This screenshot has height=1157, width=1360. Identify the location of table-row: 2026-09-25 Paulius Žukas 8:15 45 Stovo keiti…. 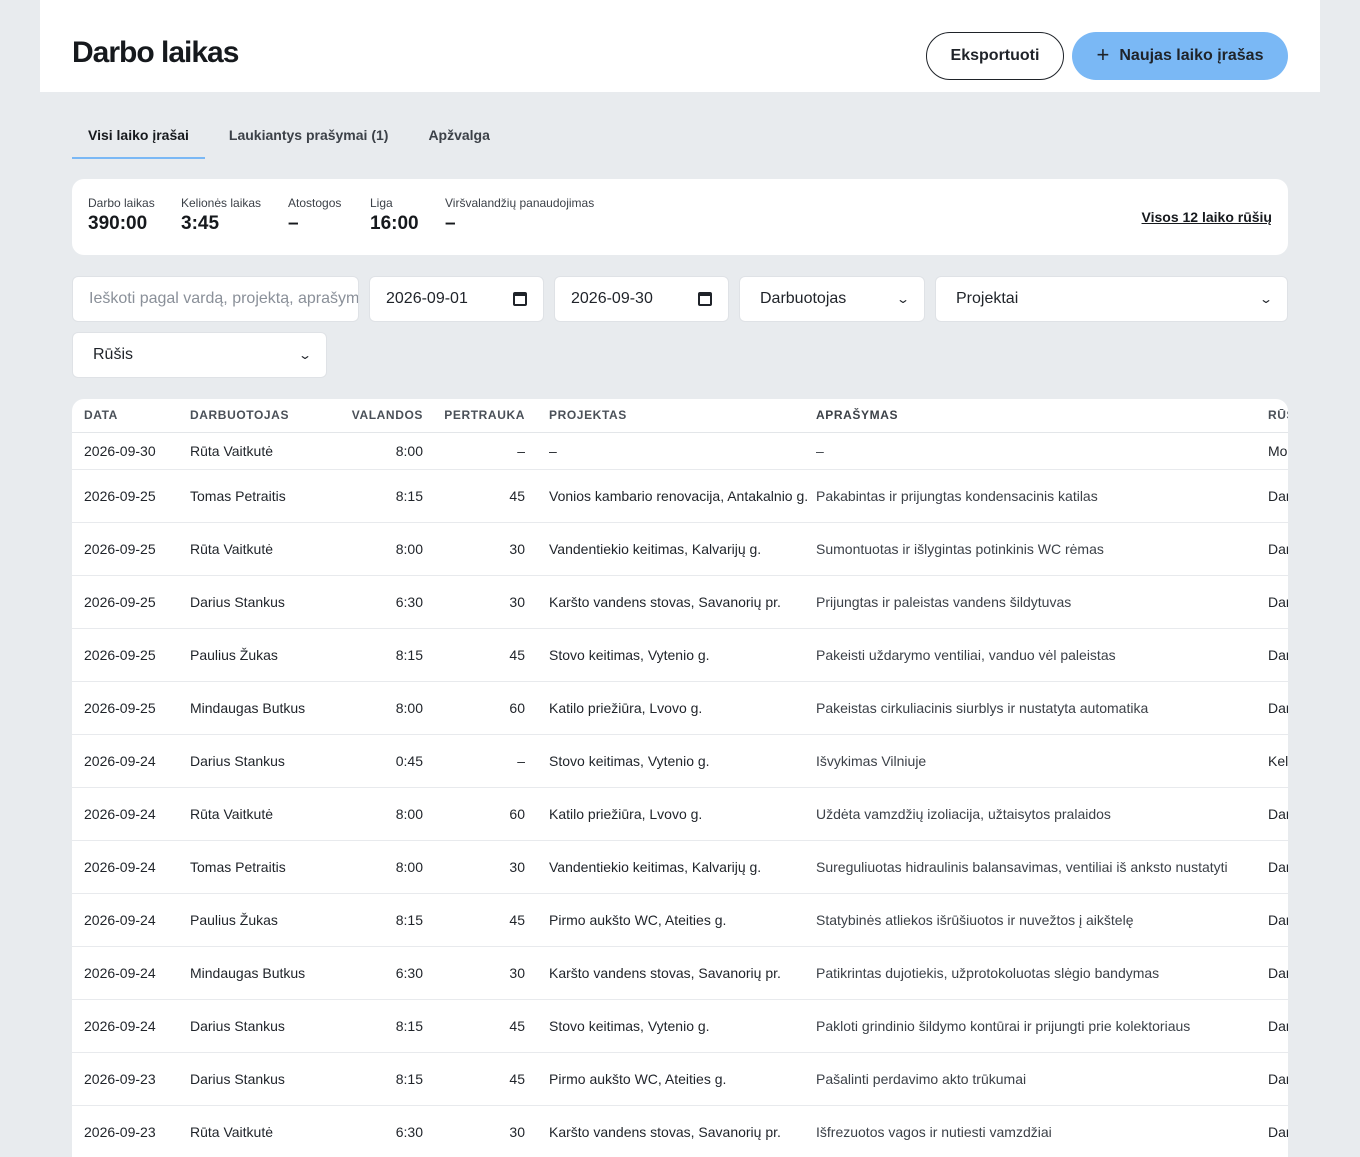
(680, 655).